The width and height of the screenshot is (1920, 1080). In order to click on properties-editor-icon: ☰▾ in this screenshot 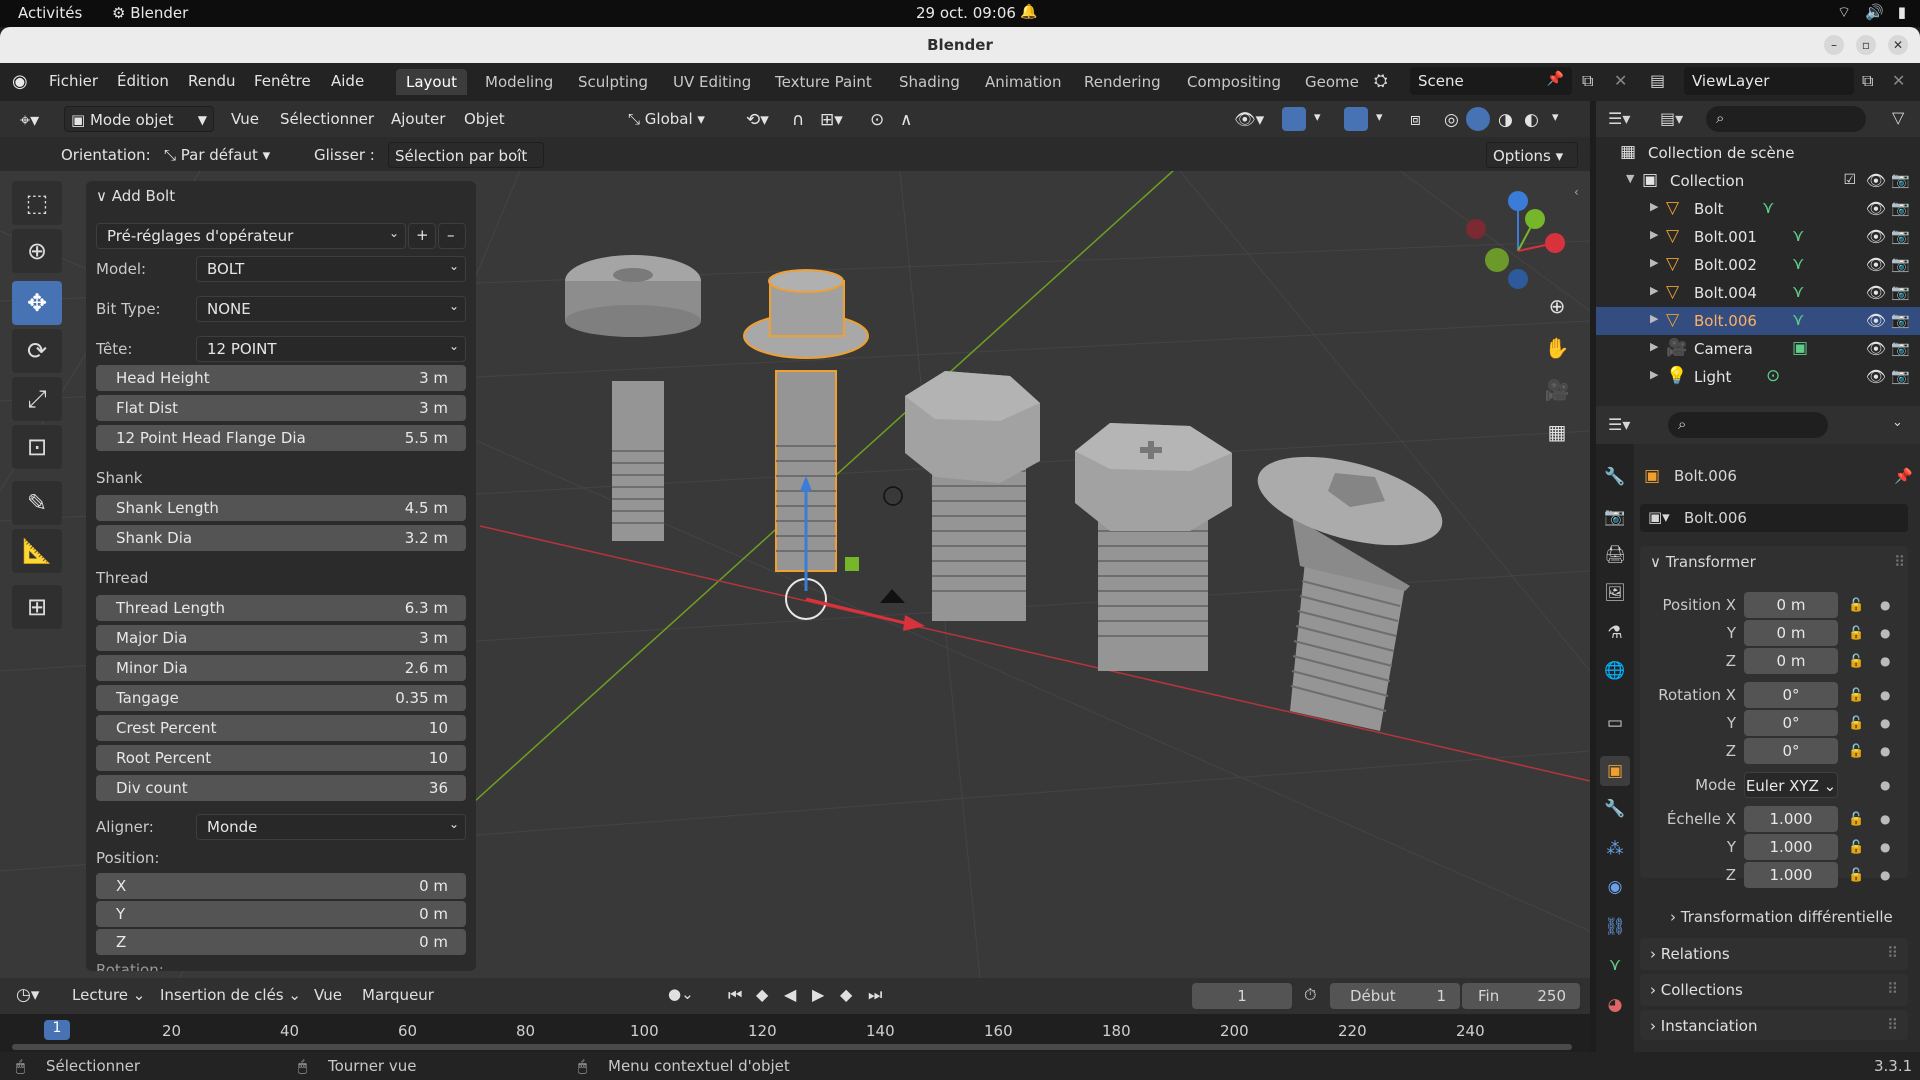, I will do `click(1619, 424)`.